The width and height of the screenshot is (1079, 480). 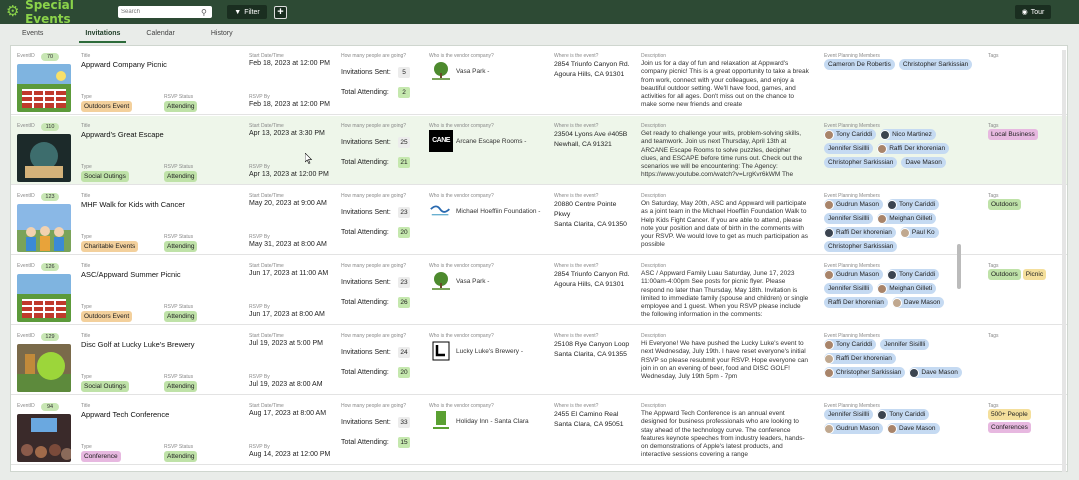 I want to click on start-date: Jun 17, 2023 at 11:00 AM, so click(x=289, y=273).